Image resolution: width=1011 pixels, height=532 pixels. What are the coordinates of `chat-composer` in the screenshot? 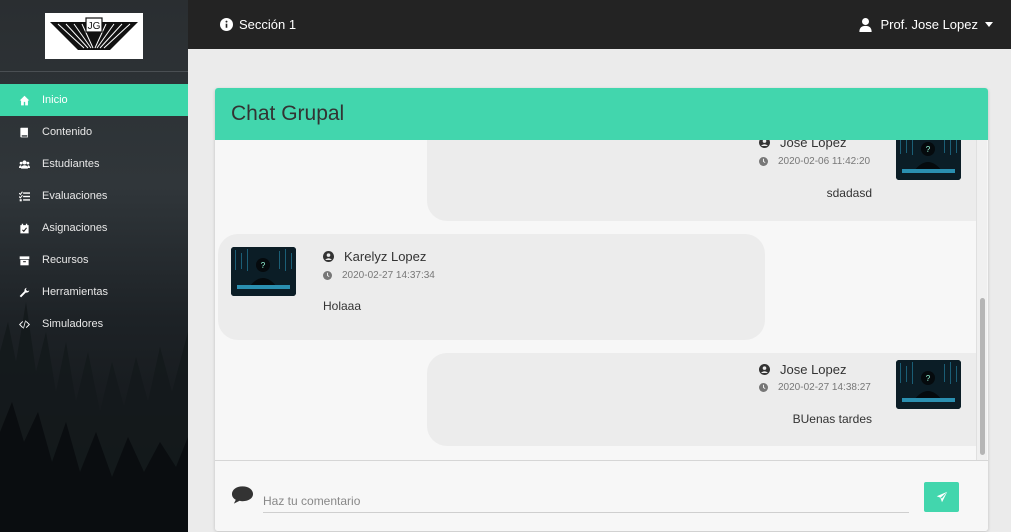 It's located at (601, 495).